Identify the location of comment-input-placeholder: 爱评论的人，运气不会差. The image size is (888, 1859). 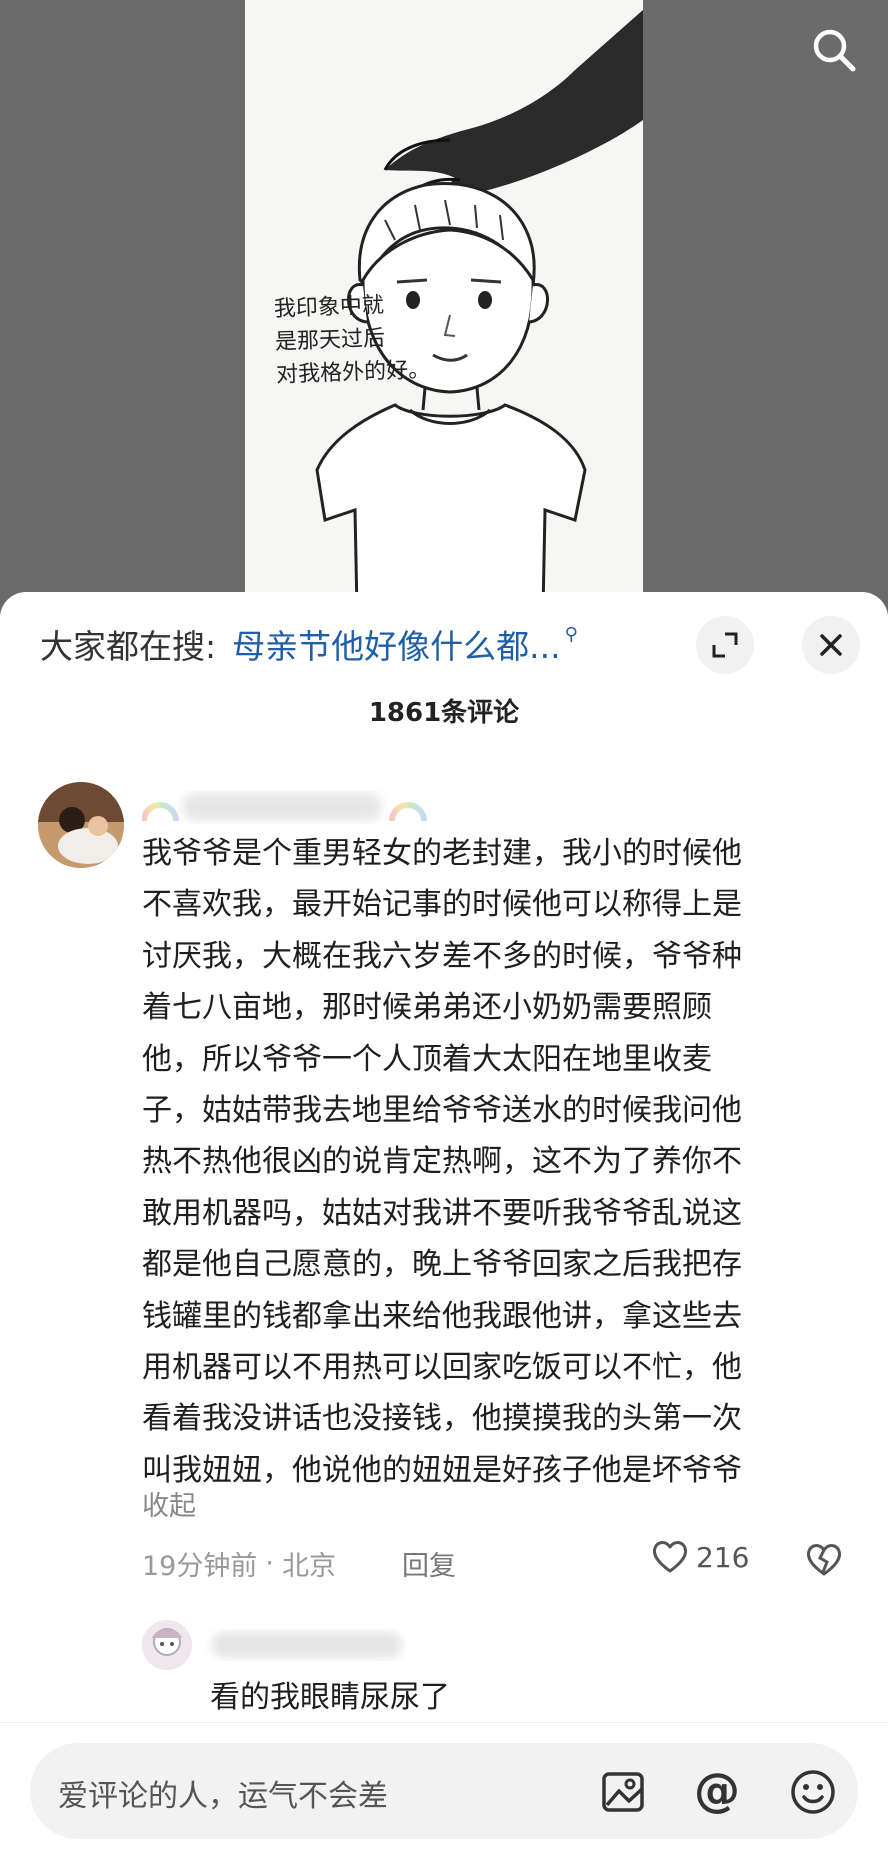
(223, 1796).